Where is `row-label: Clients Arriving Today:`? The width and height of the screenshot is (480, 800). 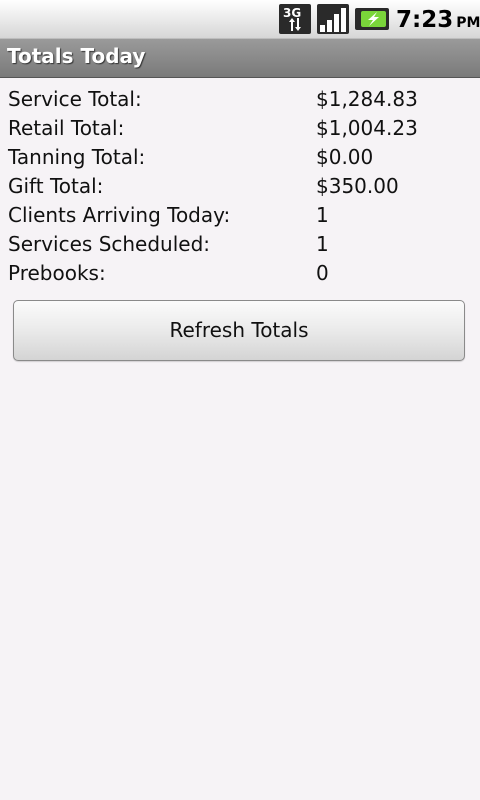
row-label: Clients Arriving Today: is located at coordinates (119, 215).